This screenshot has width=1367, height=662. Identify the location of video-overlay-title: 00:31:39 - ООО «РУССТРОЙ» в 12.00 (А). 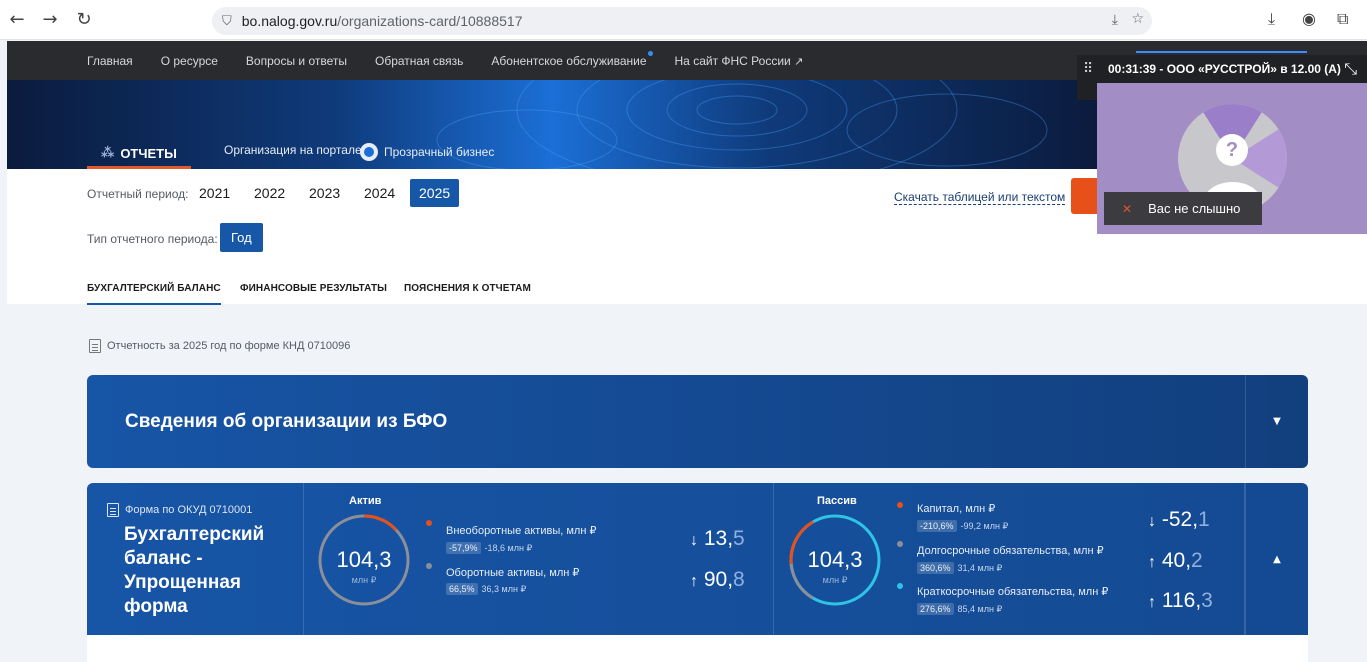
(1224, 69).